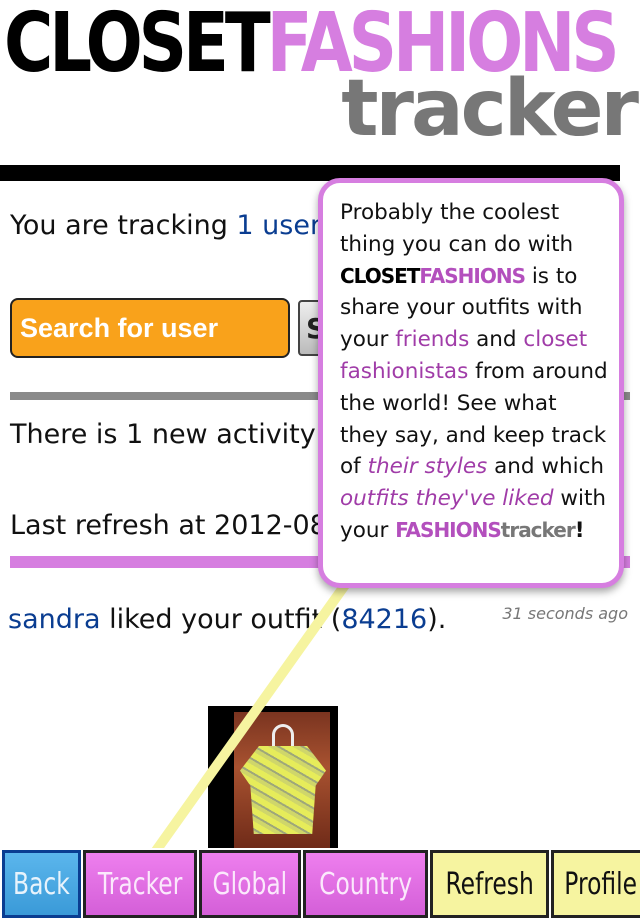 Image resolution: width=640 pixels, height=920 pixels. I want to click on feed-user-link: sandra, so click(54, 619).